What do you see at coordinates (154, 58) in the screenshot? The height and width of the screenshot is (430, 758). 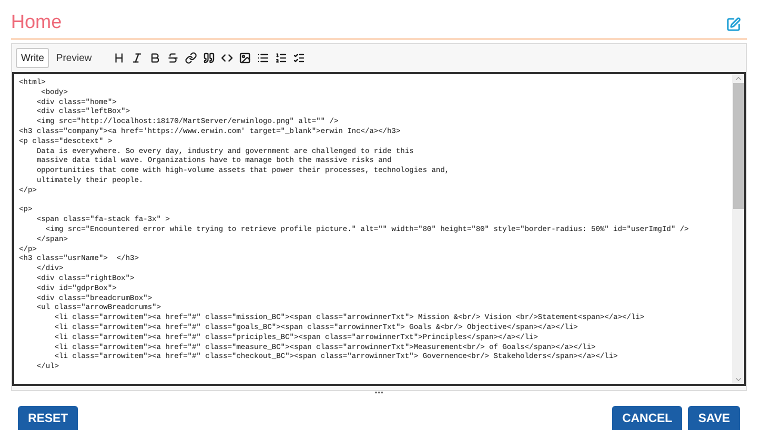 I see `bold-icon` at bounding box center [154, 58].